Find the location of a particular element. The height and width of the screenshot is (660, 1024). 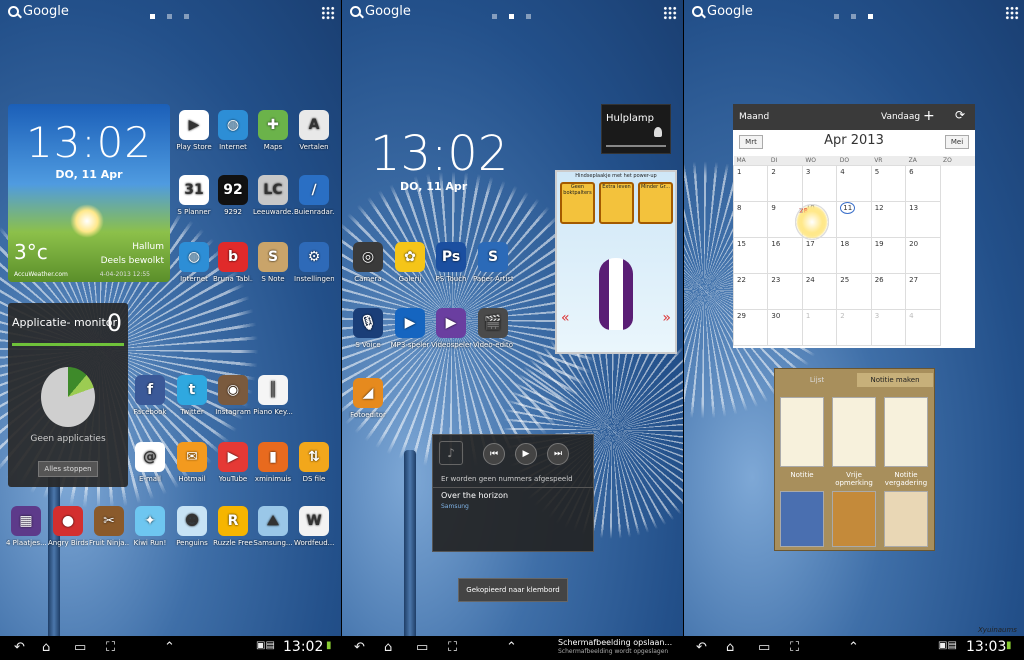

day-cell: 12 is located at coordinates (888, 219).